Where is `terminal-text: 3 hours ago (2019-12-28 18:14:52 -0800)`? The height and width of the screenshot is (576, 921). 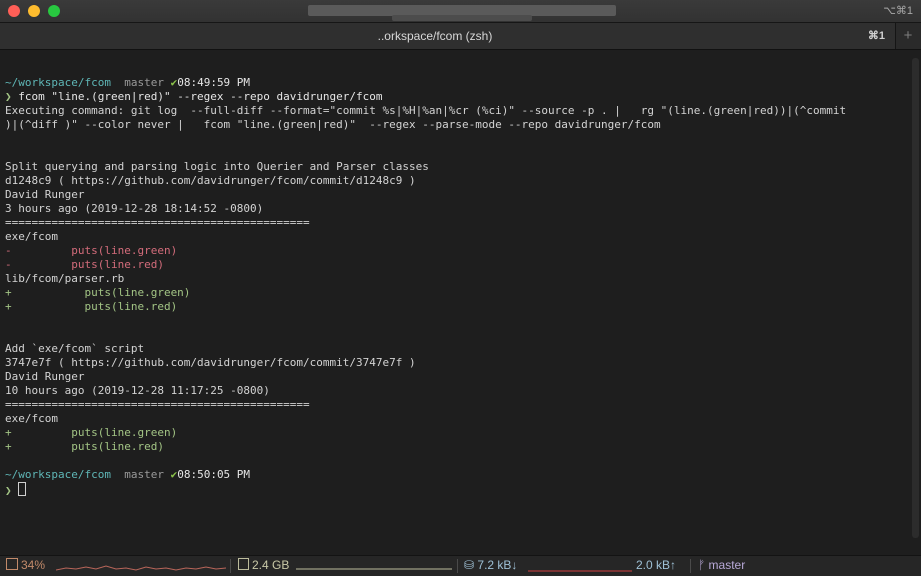 terminal-text: 3 hours ago (2019-12-28 18:14:52 -0800) is located at coordinates (134, 208).